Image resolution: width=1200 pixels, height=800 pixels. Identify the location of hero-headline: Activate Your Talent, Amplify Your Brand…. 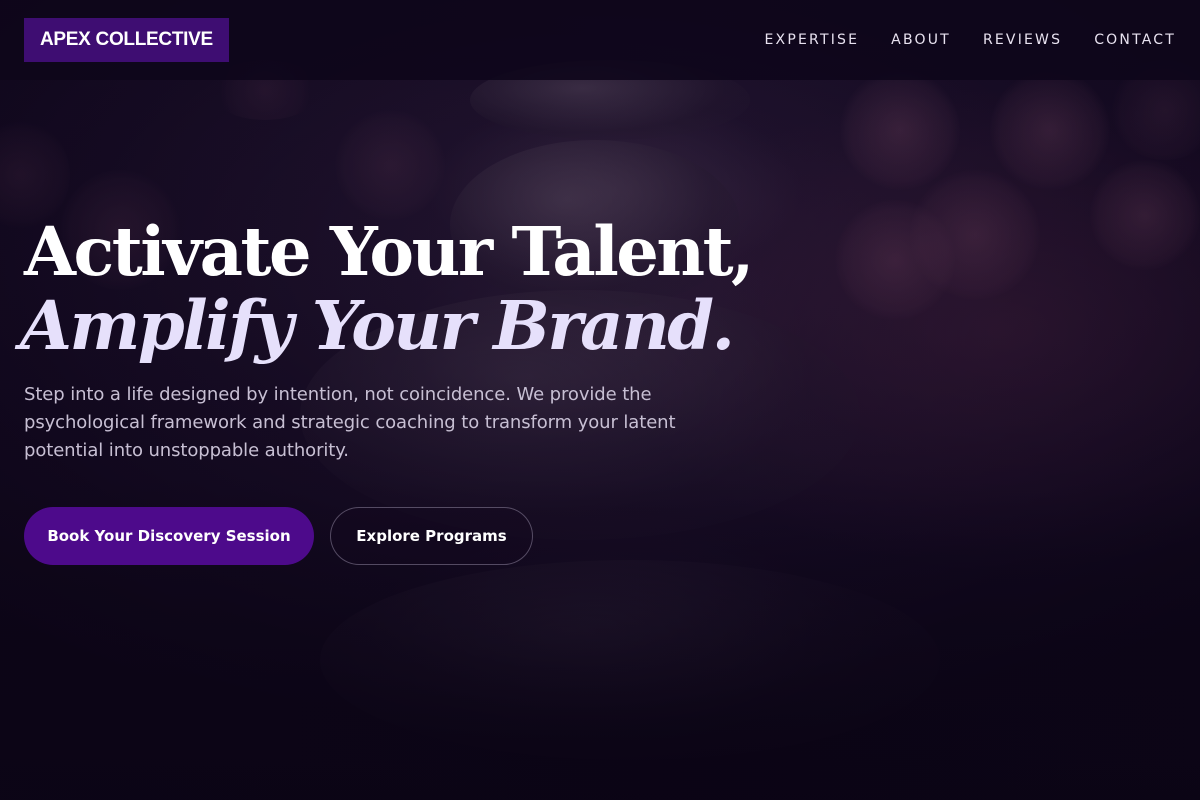
(387, 287).